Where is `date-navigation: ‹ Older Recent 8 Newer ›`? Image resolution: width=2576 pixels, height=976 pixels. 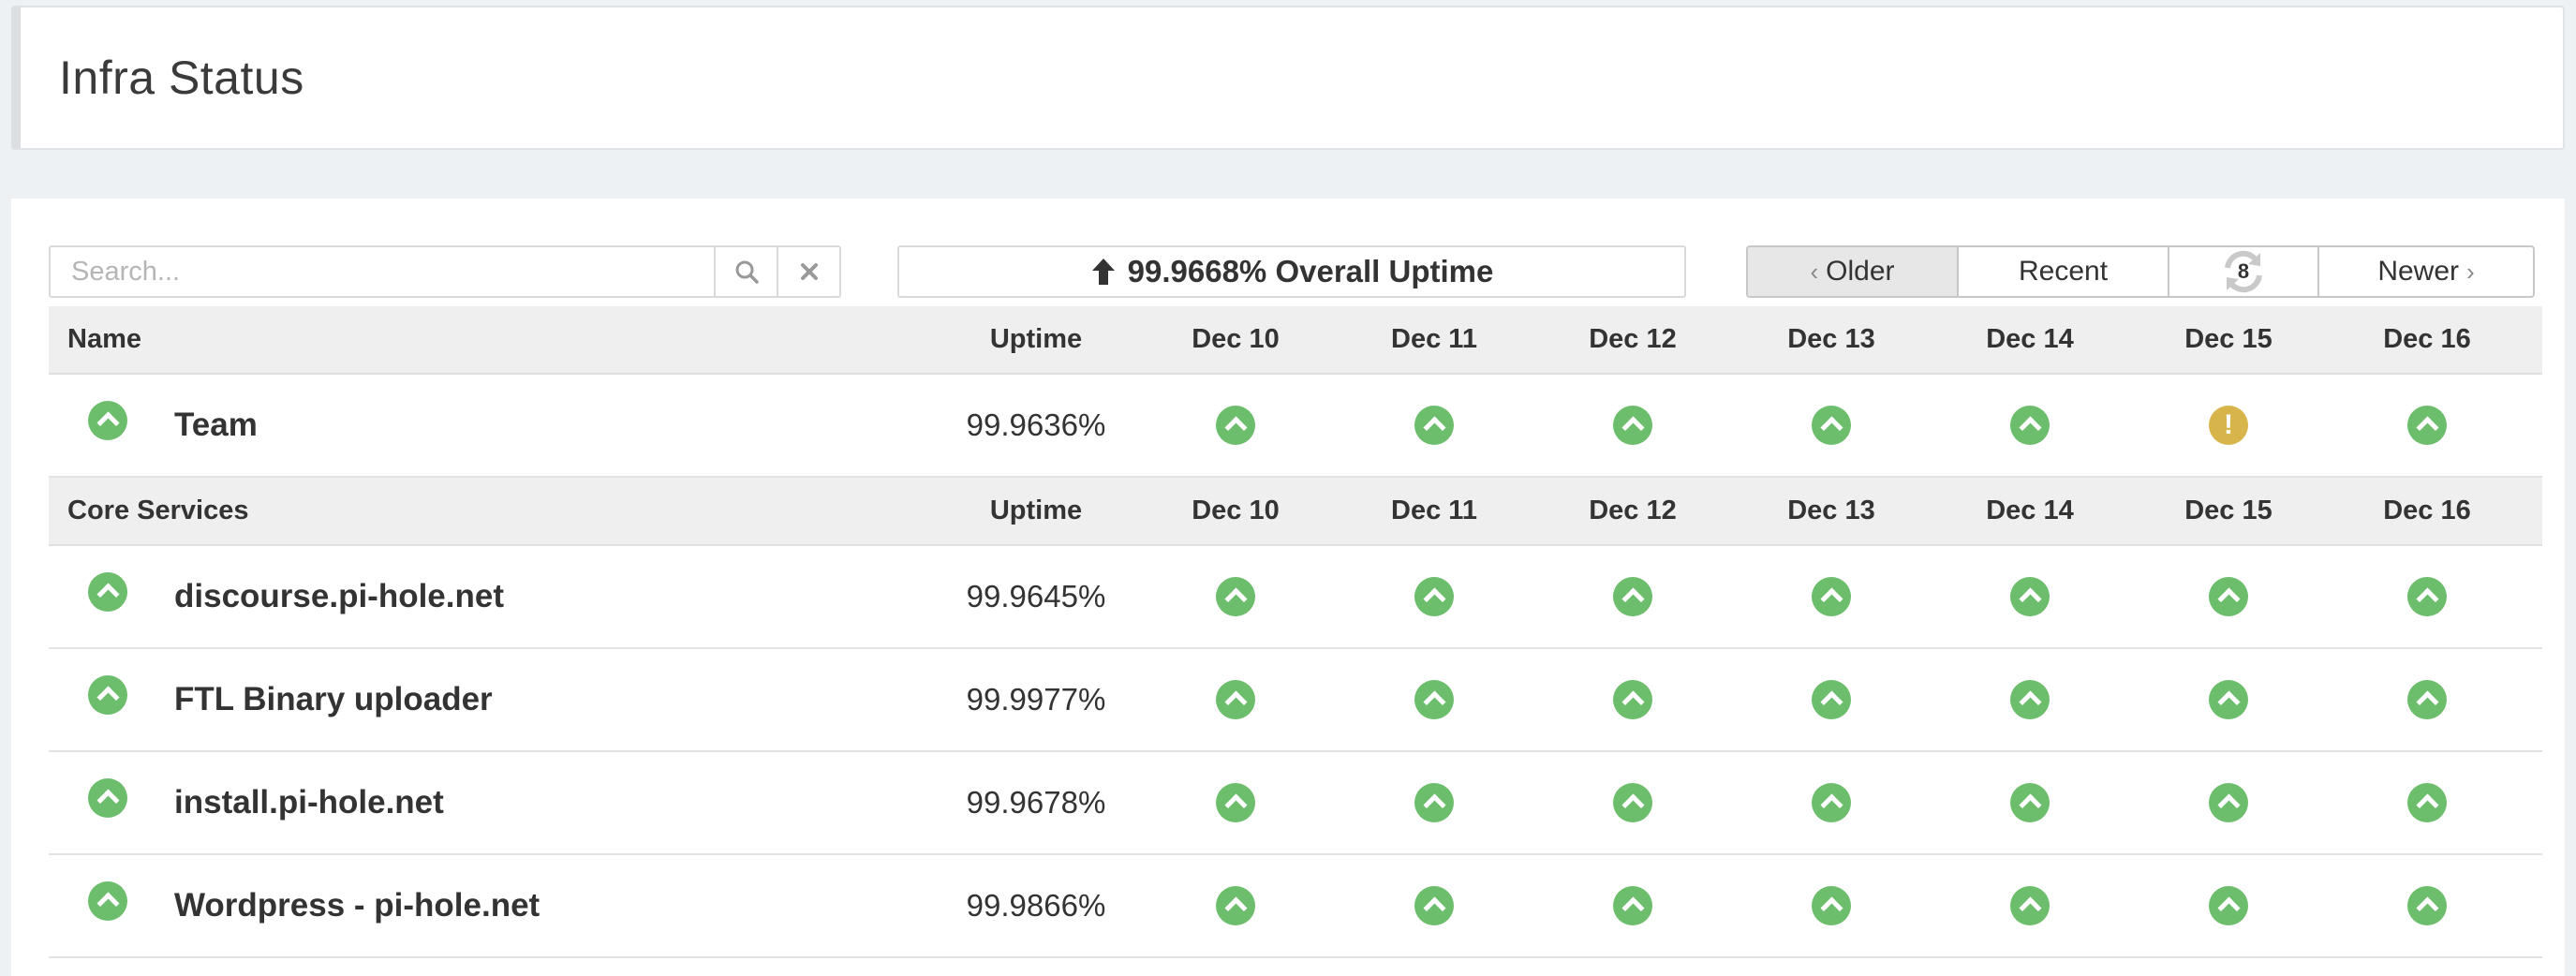
date-navigation: ‹ Older Recent 8 Newer › is located at coordinates (2141, 271).